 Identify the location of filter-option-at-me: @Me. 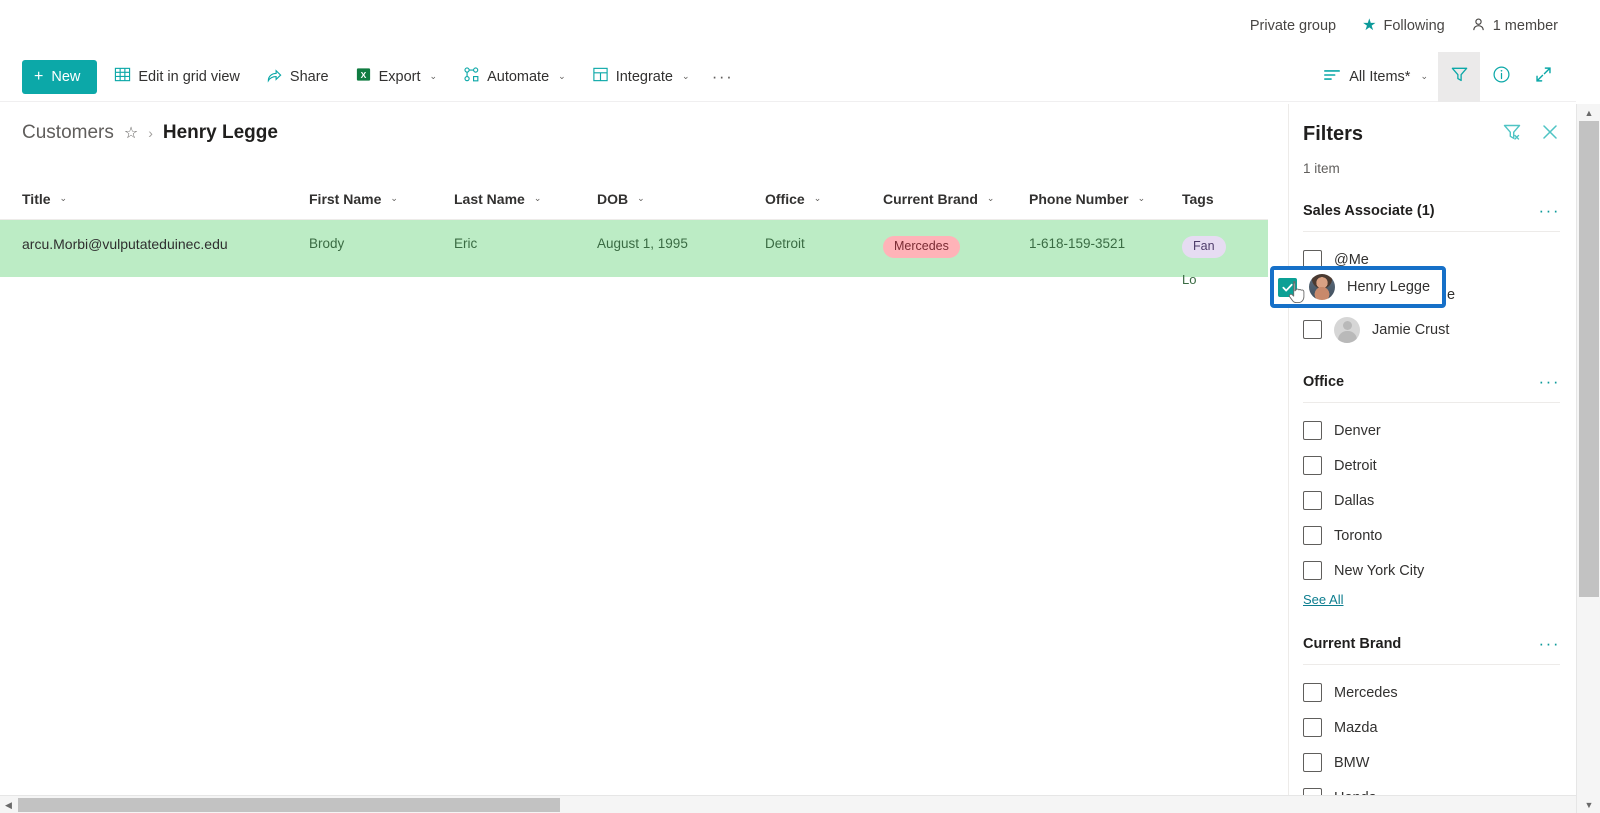
(1431, 259).